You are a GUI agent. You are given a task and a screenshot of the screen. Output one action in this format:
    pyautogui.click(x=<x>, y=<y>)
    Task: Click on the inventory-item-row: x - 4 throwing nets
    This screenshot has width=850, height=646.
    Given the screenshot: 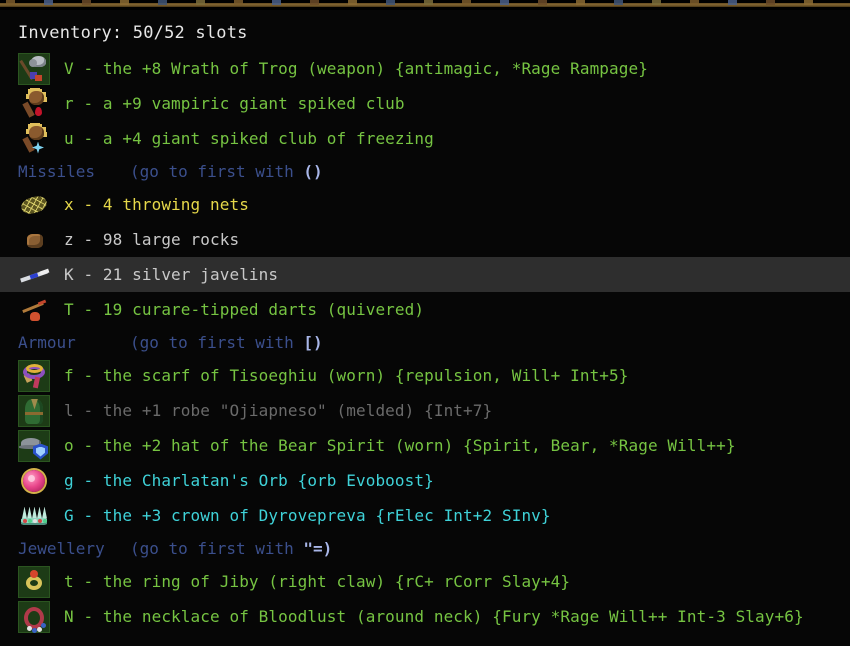 What is the action you would take?
    pyautogui.click(x=425, y=204)
    